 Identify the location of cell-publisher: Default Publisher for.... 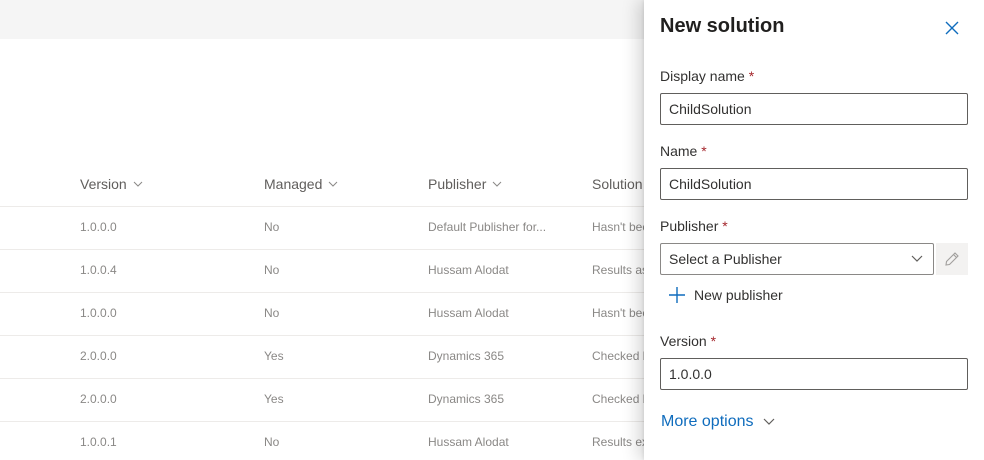
(487, 227).